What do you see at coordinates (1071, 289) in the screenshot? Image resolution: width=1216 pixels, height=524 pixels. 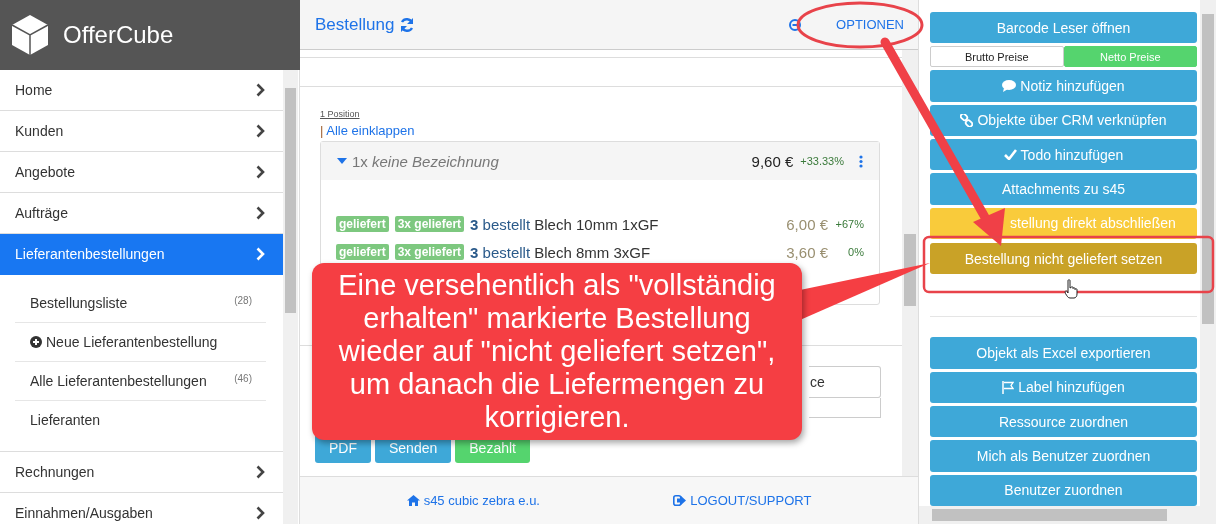 I see `hand-cursor-icon` at bounding box center [1071, 289].